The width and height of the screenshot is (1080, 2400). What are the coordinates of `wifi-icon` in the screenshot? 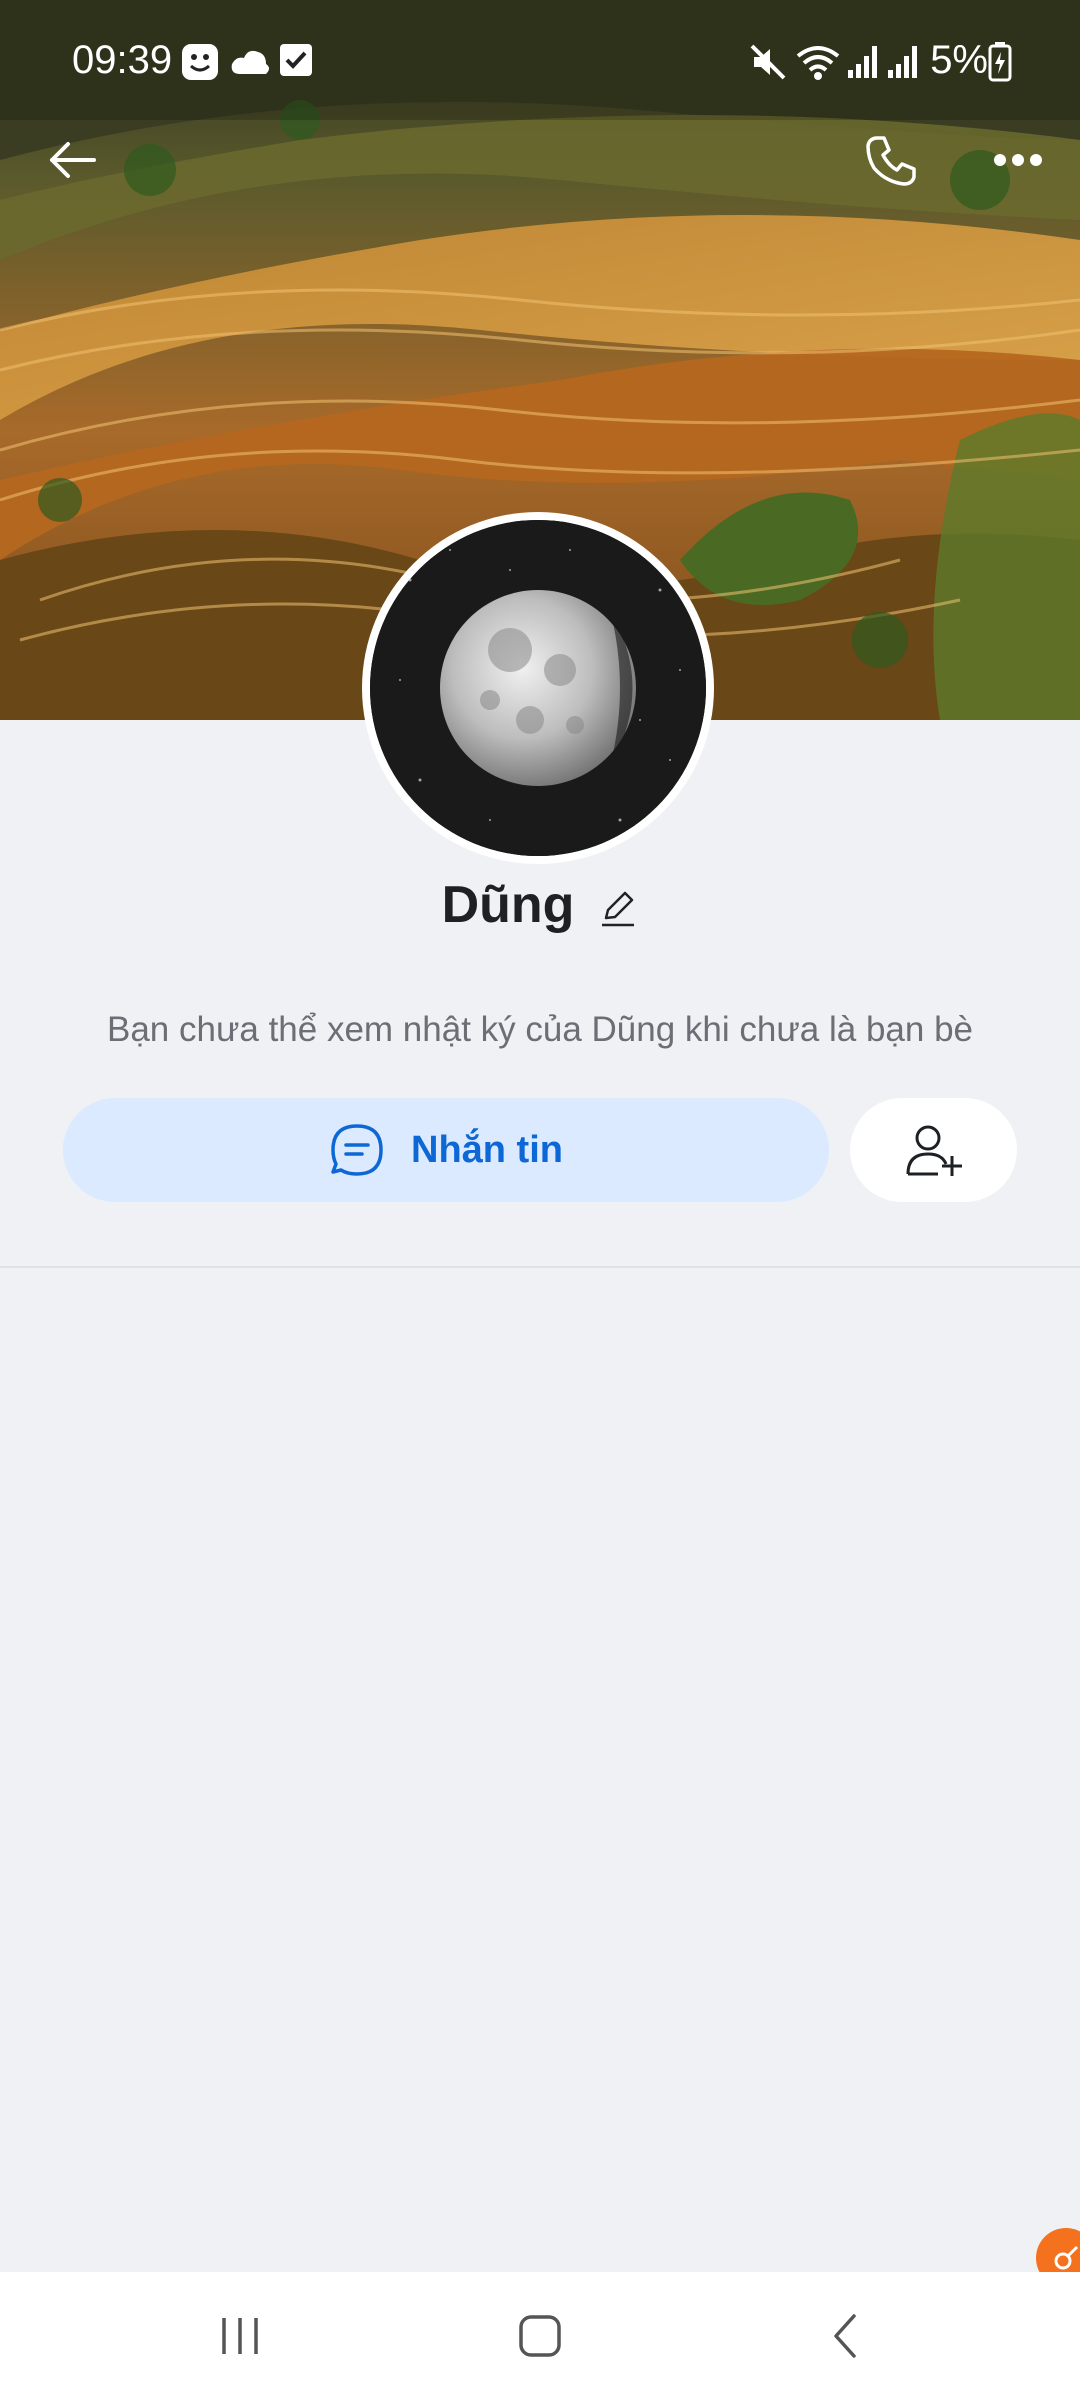 It's located at (818, 67).